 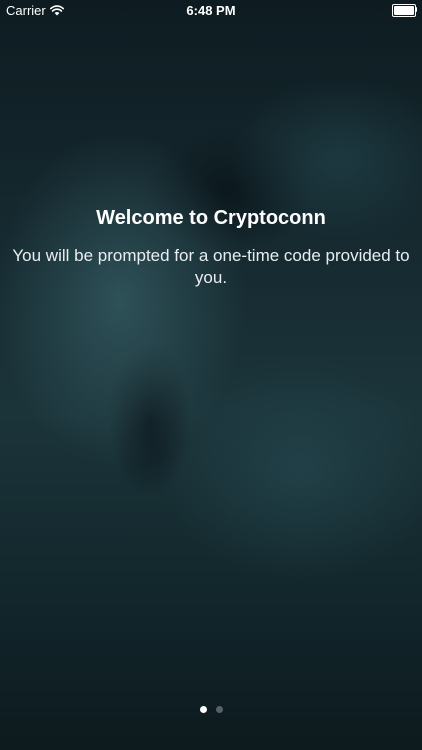 I want to click on battery-fill, so click(x=404, y=10).